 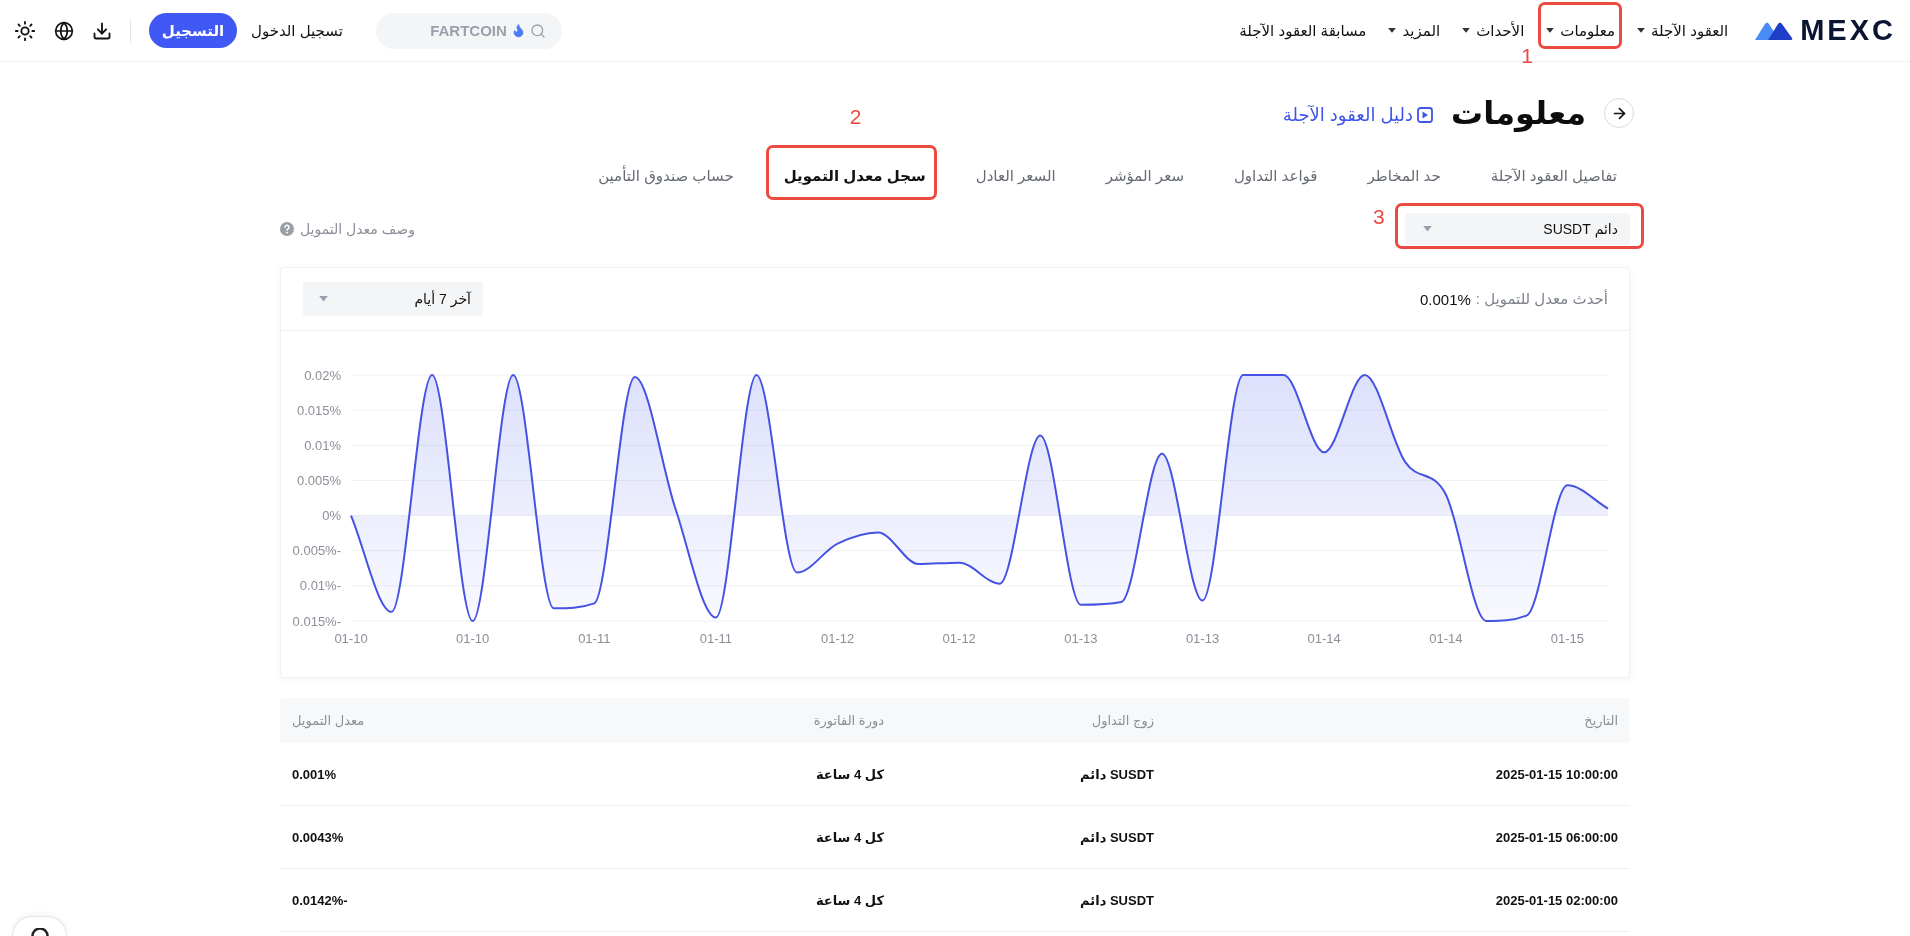 I want to click on table-cell-text: 0.001%, so click(x=314, y=774).